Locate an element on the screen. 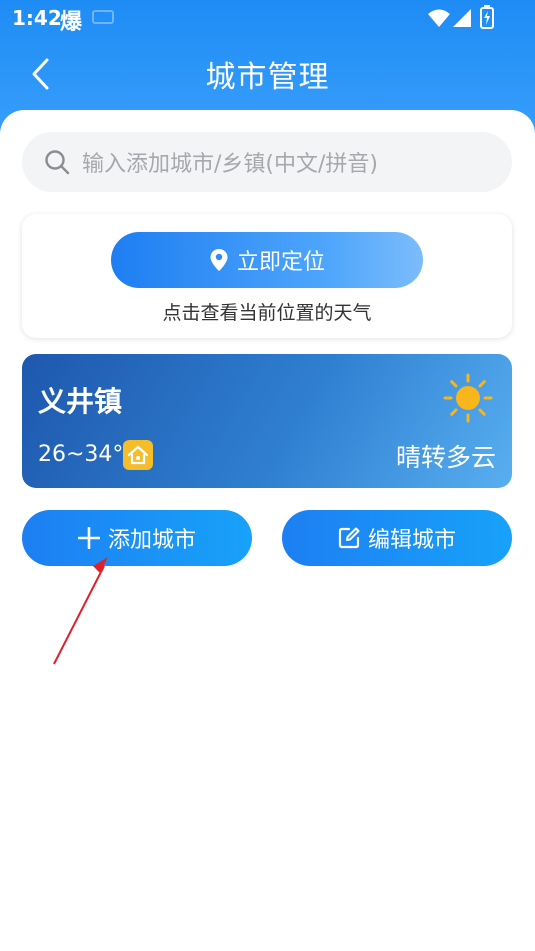 Image resolution: width=535 pixels, height=951 pixels. locate-now-button: 立即定位 is located at coordinates (267, 260).